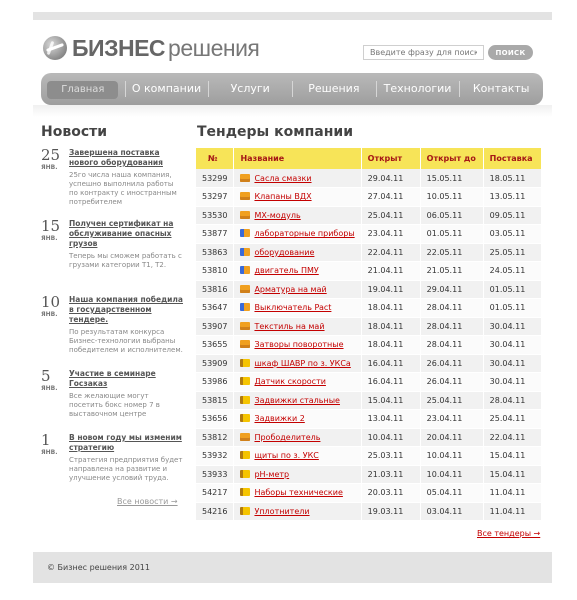 Image resolution: width=577 pixels, height=600 pixels. Describe the element at coordinates (513, 400) in the screenshot. I see `tender-delivery: 28.04.11` at that location.